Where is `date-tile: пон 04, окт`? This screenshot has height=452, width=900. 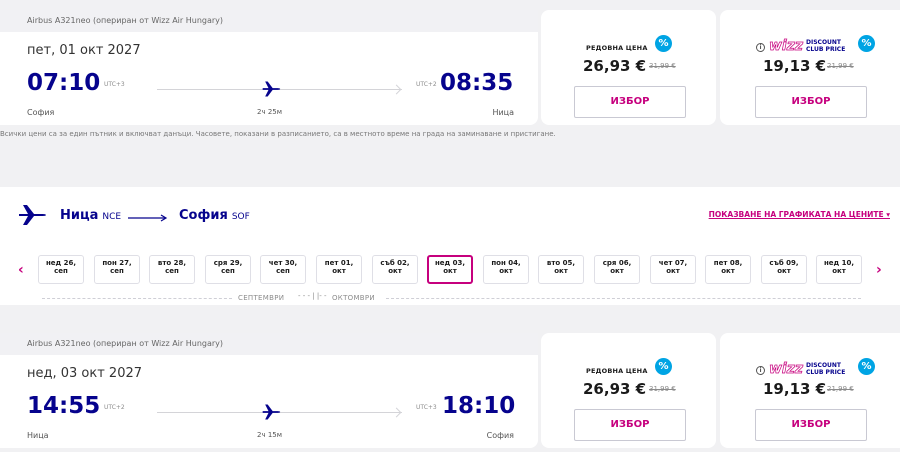 date-tile: пон 04, окт is located at coordinates (506, 269).